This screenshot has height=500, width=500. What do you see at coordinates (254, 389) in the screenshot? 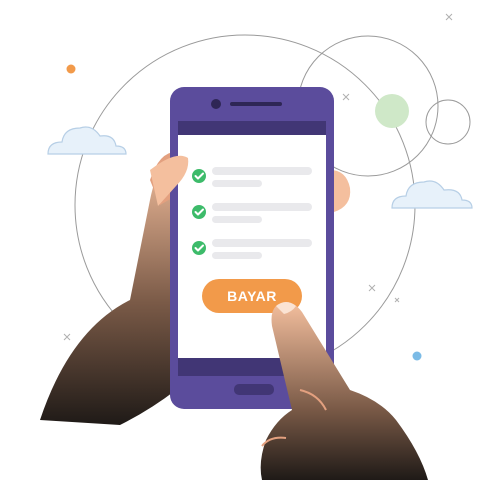
I see `home-button-icon` at bounding box center [254, 389].